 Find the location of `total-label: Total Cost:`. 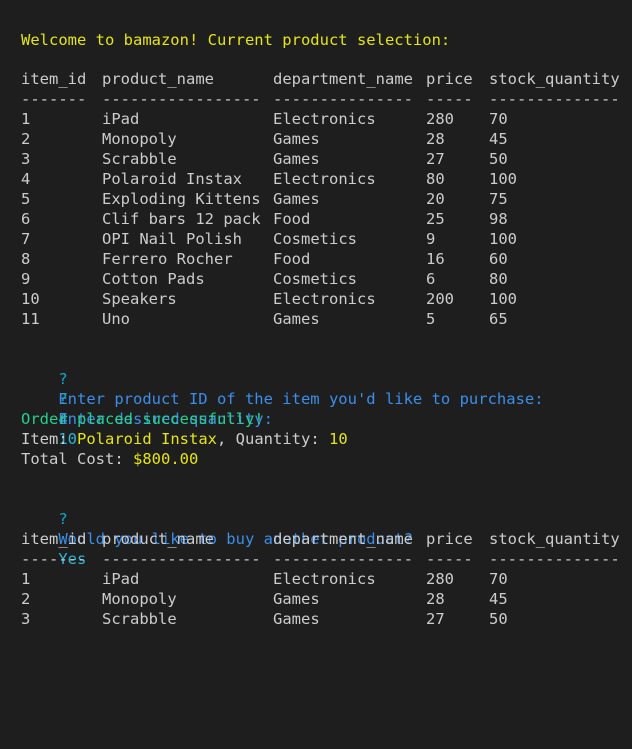

total-label: Total Cost: is located at coordinates (72, 459).